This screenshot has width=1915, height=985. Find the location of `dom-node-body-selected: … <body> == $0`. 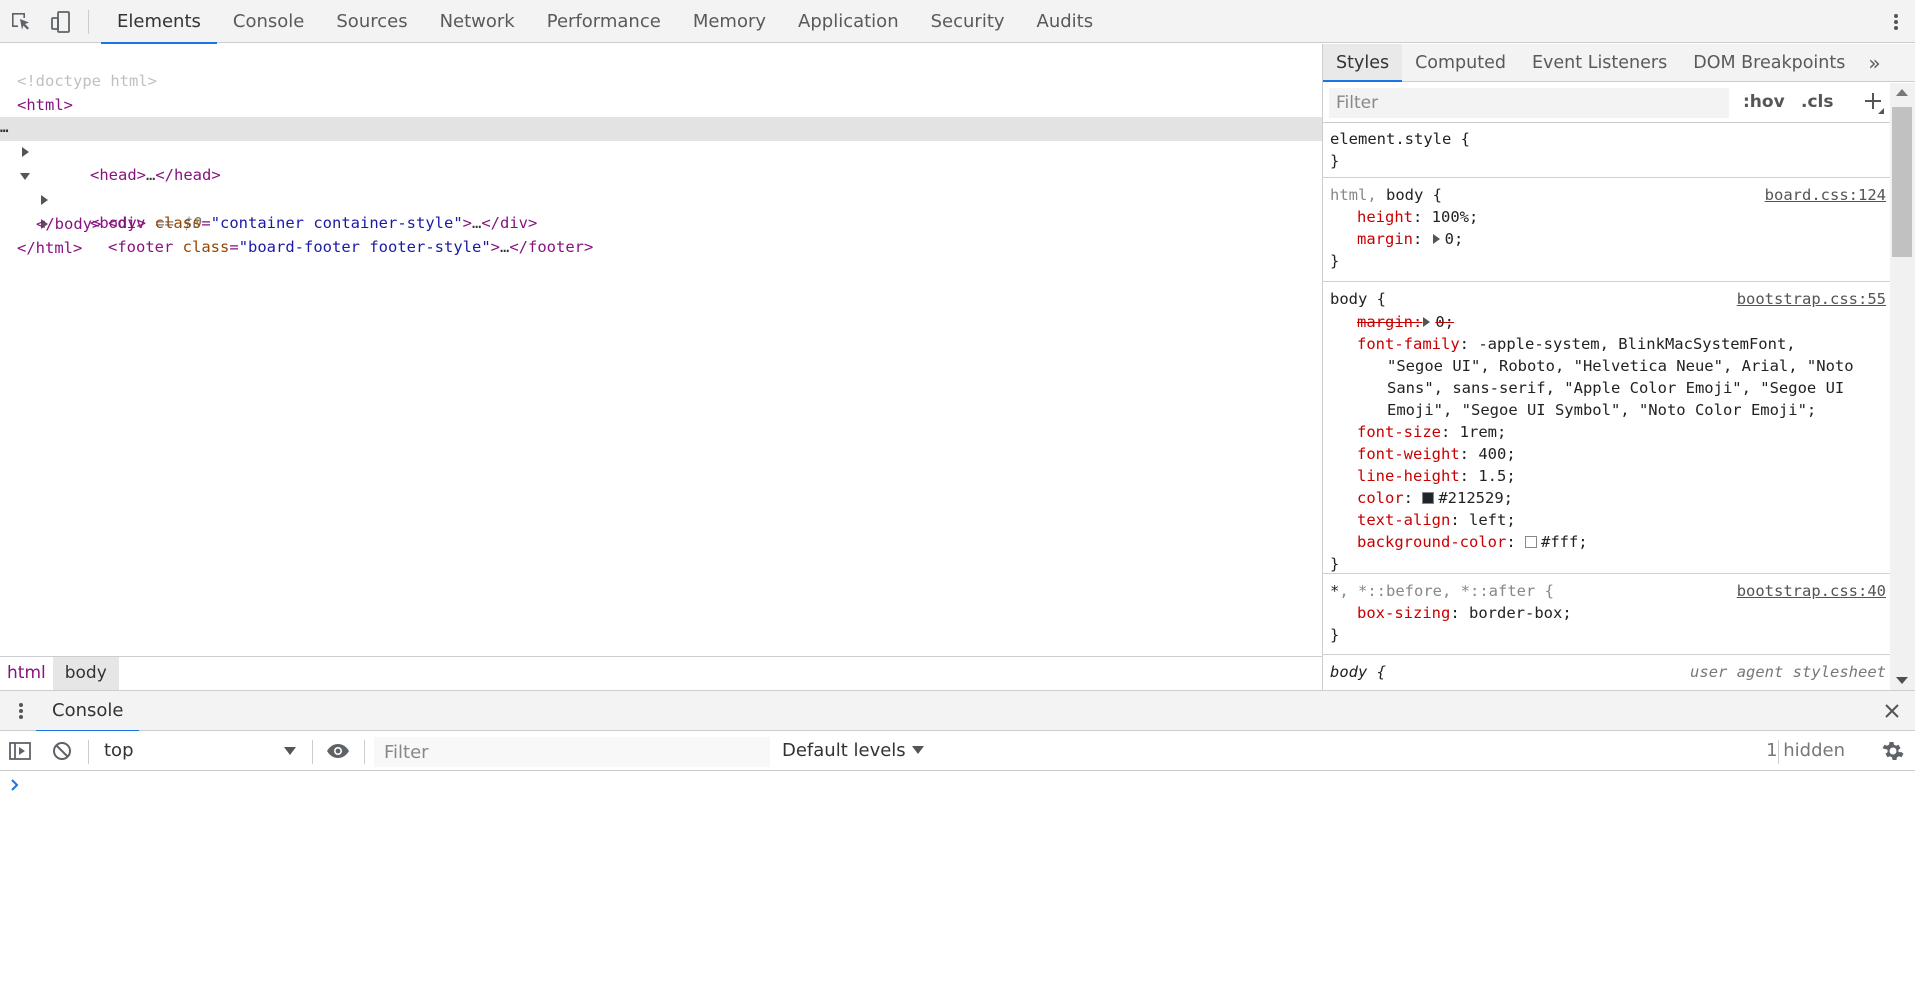

dom-node-body-selected: … <body> == $0 is located at coordinates (661, 174).